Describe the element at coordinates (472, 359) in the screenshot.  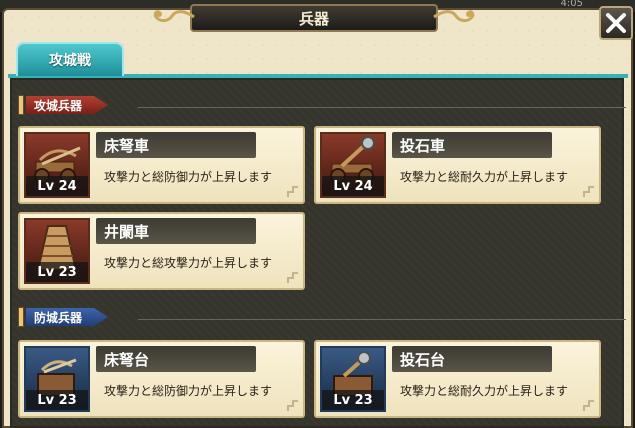
I see `weapon-name: 投石台` at that location.